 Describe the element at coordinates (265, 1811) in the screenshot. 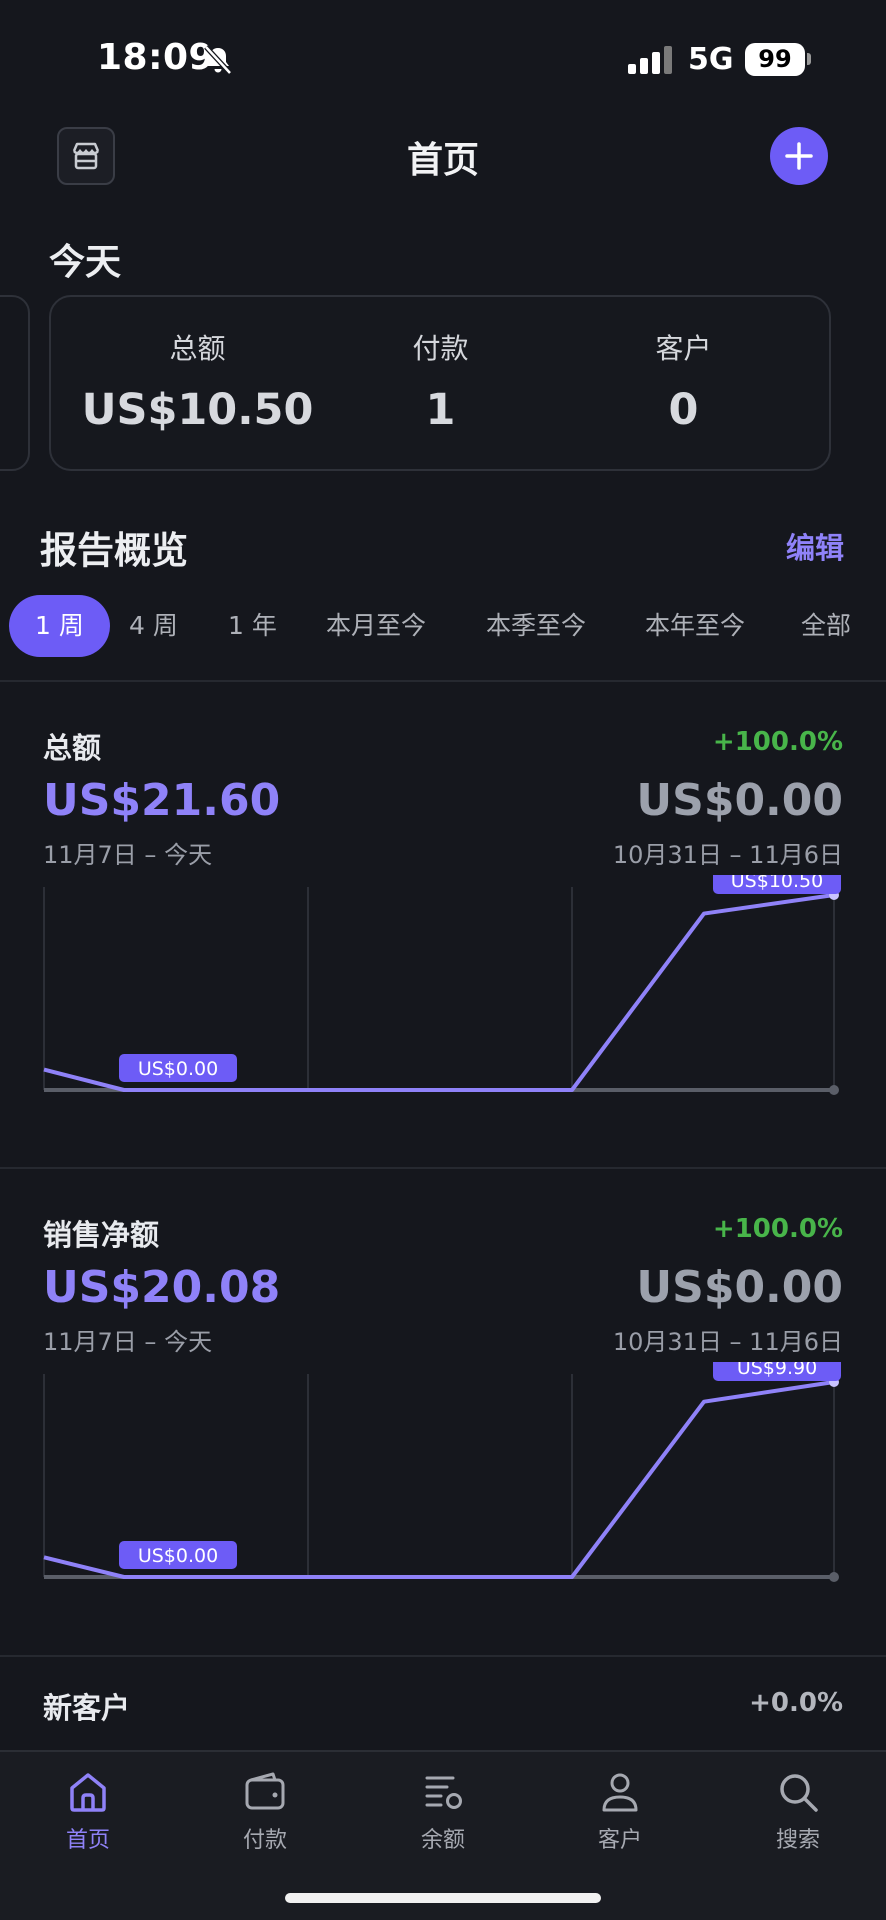

I see `nav-payments: 付款` at that location.